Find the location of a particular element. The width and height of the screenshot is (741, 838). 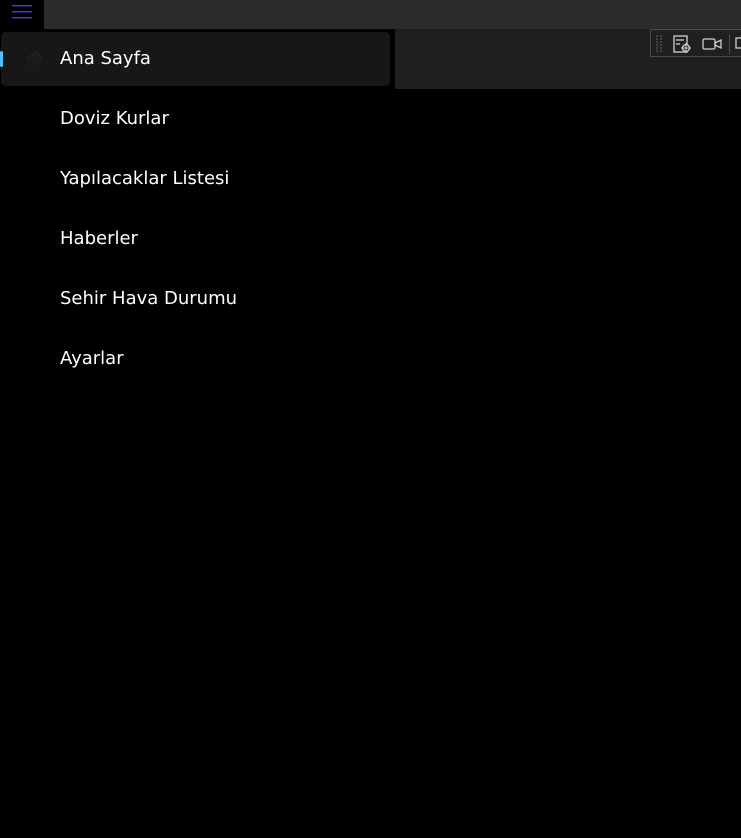

nav-item-haberler: Haberler is located at coordinates (197, 239).